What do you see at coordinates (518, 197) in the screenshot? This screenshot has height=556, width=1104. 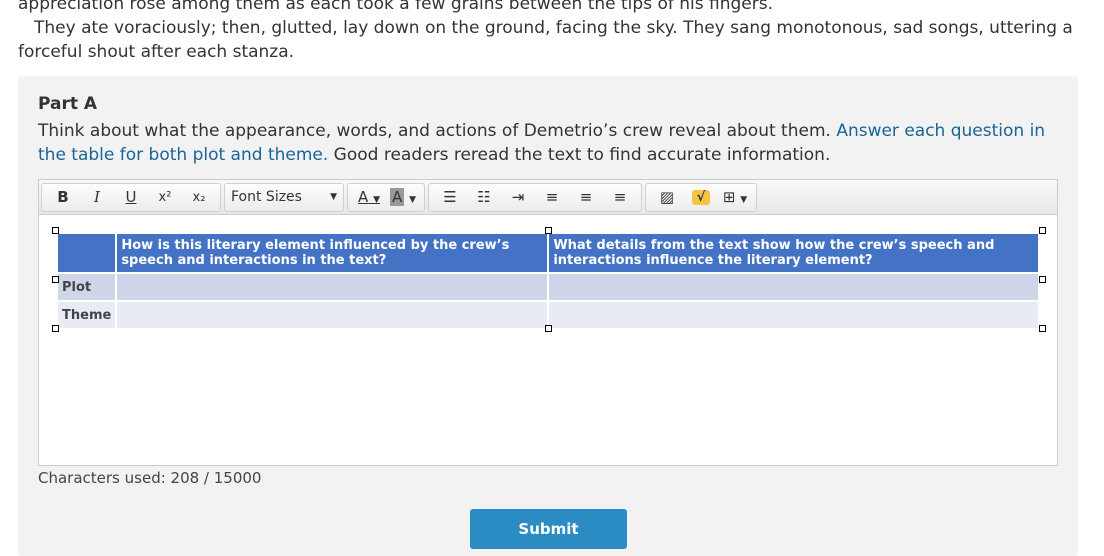 I see `indent-icon: ⇥` at bounding box center [518, 197].